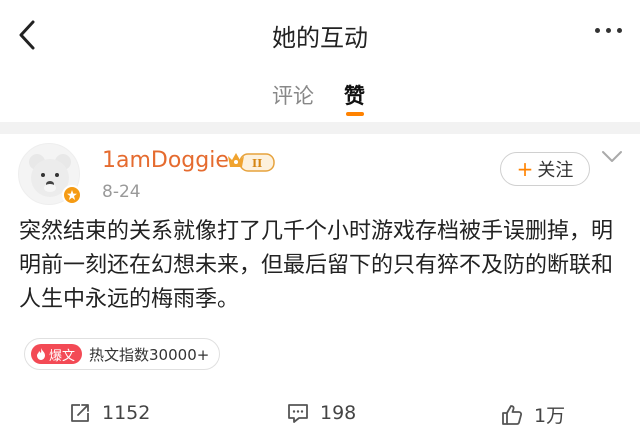  Describe the element at coordinates (525, 169) in the screenshot. I see `plus-icon: +` at that location.